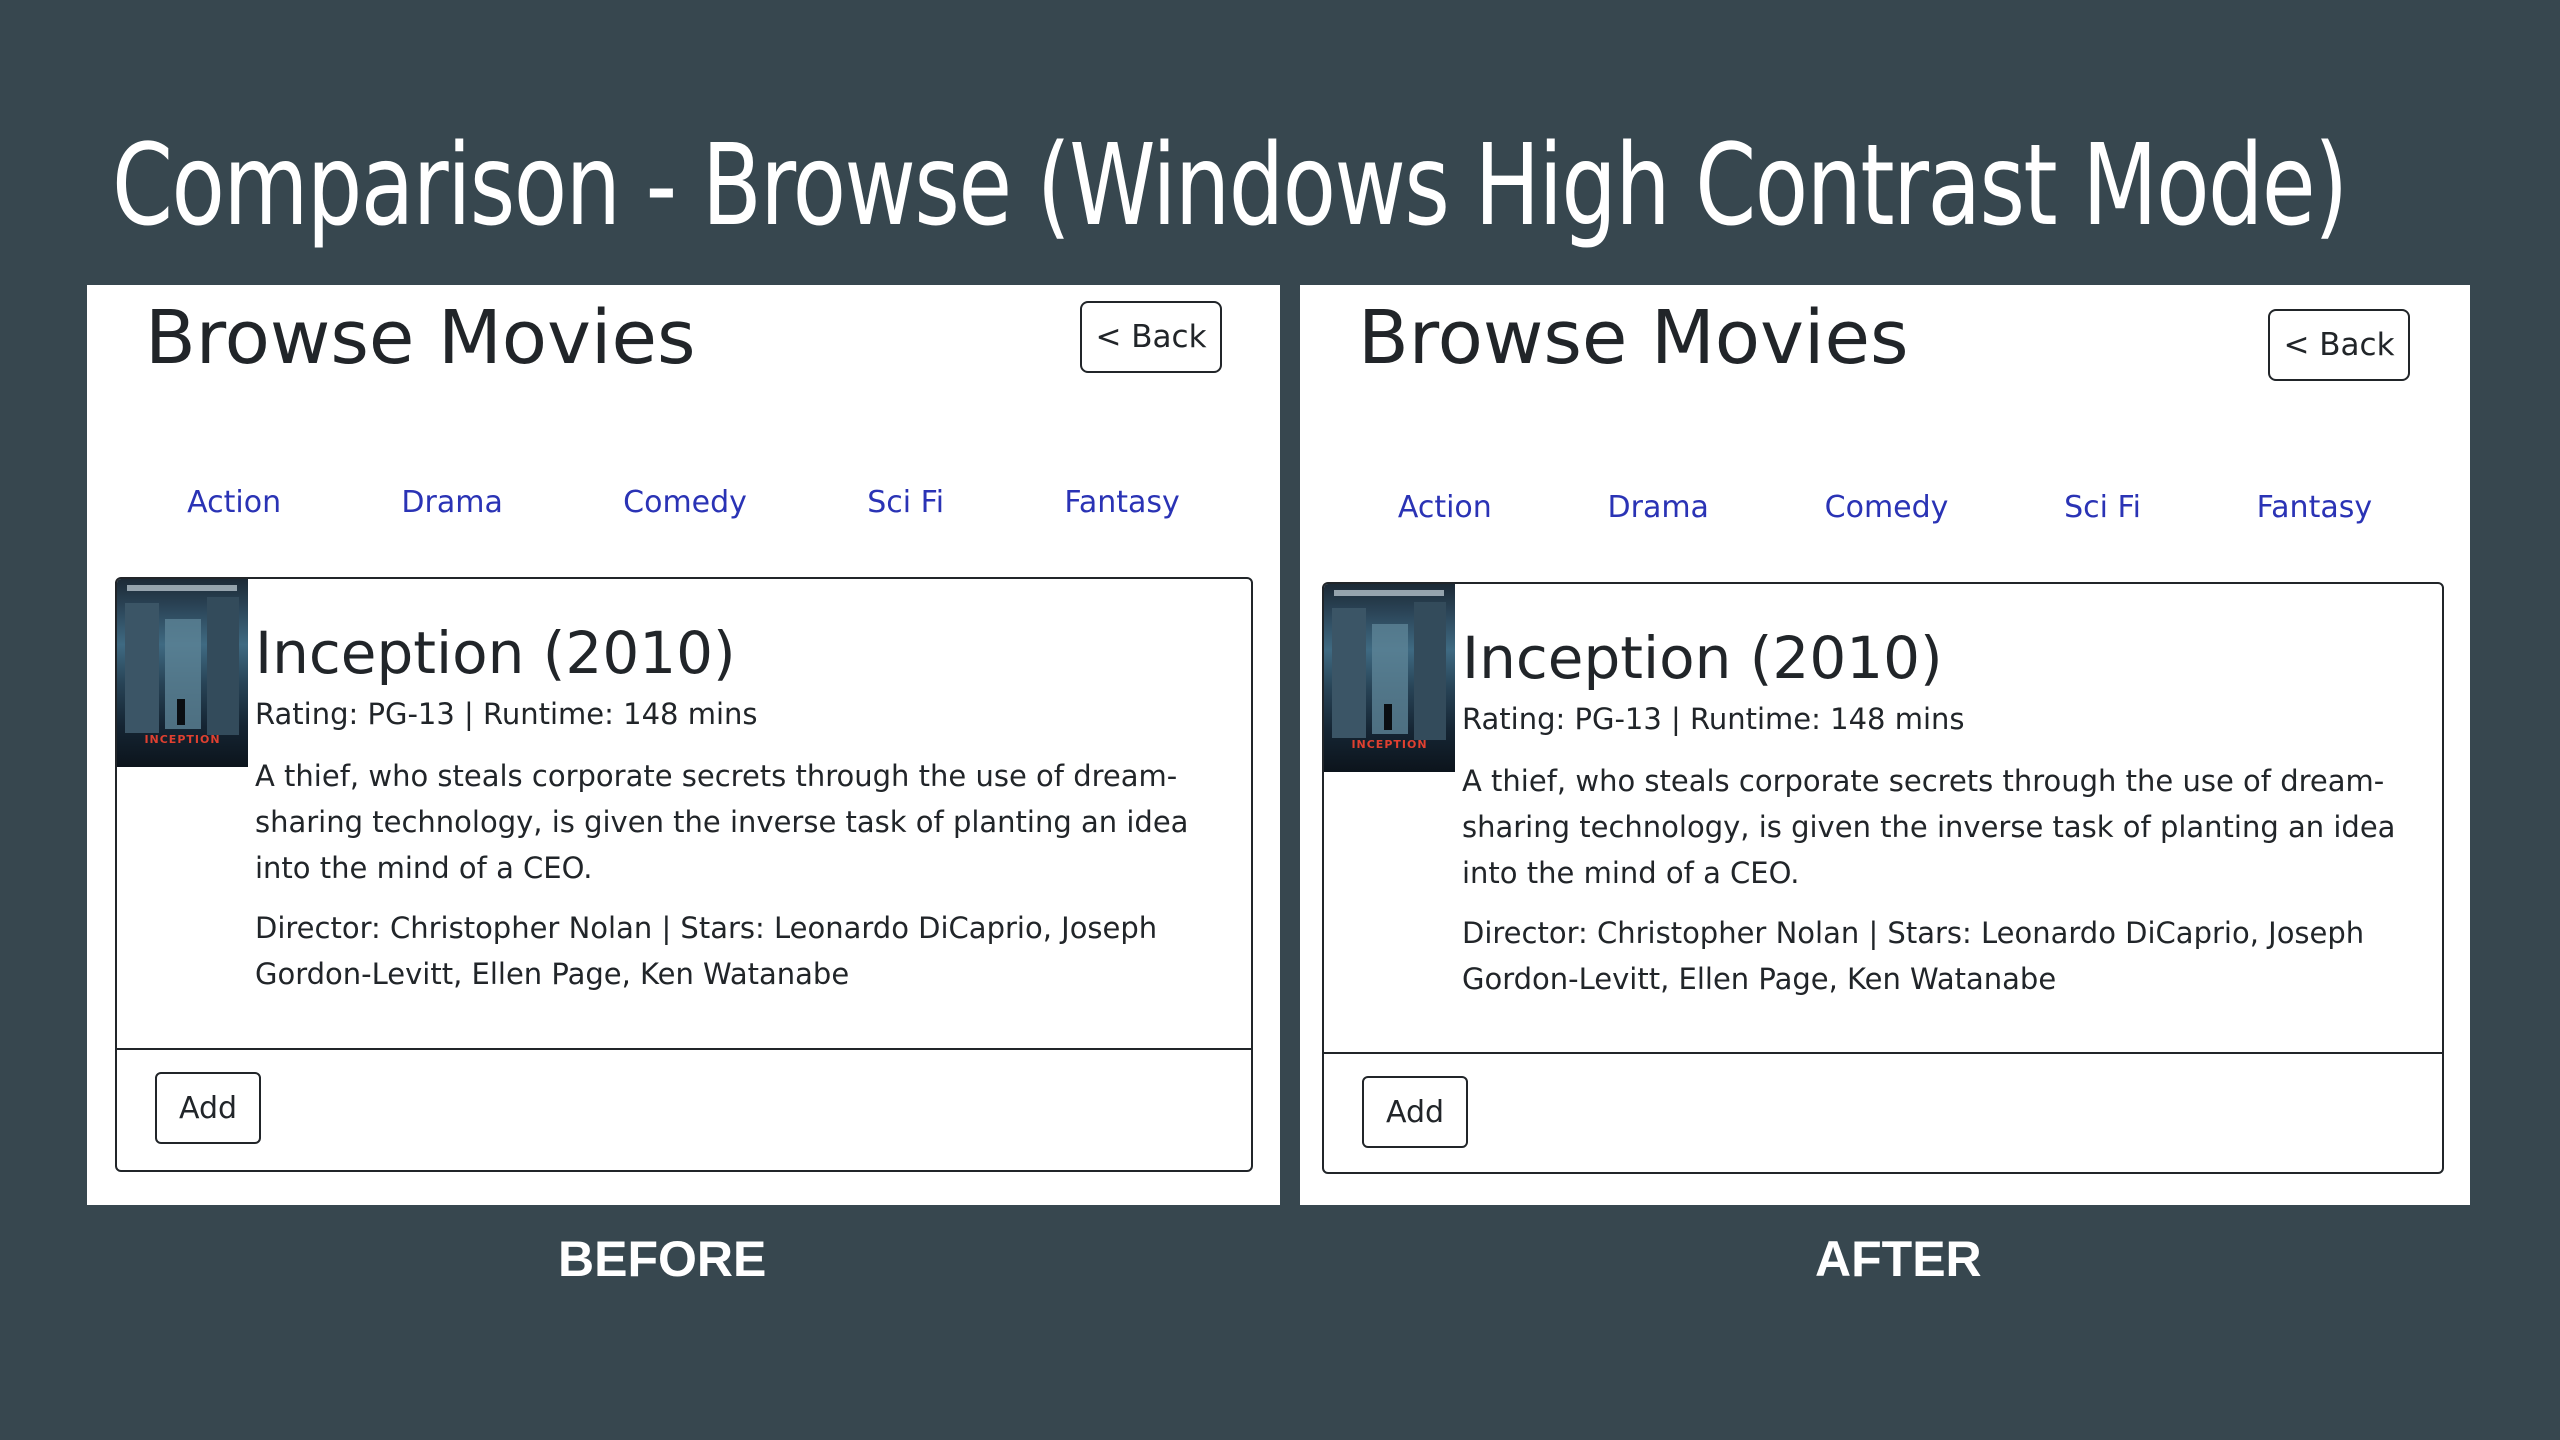 The height and width of the screenshot is (1440, 2560). What do you see at coordinates (662, 1259) in the screenshot?
I see `before-caption: BEFORE` at bounding box center [662, 1259].